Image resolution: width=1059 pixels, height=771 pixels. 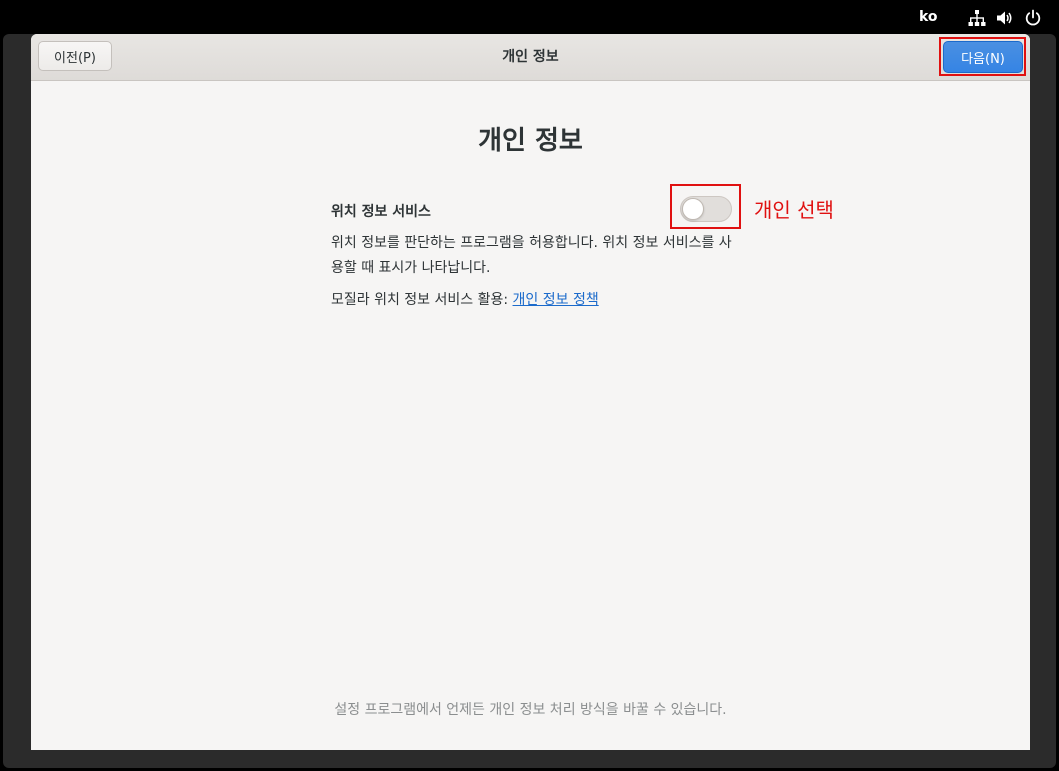 I want to click on mozilla-location-line: 모질라 위치 정보 서비스 활용: 개인 정보 정책, so click(x=465, y=299).